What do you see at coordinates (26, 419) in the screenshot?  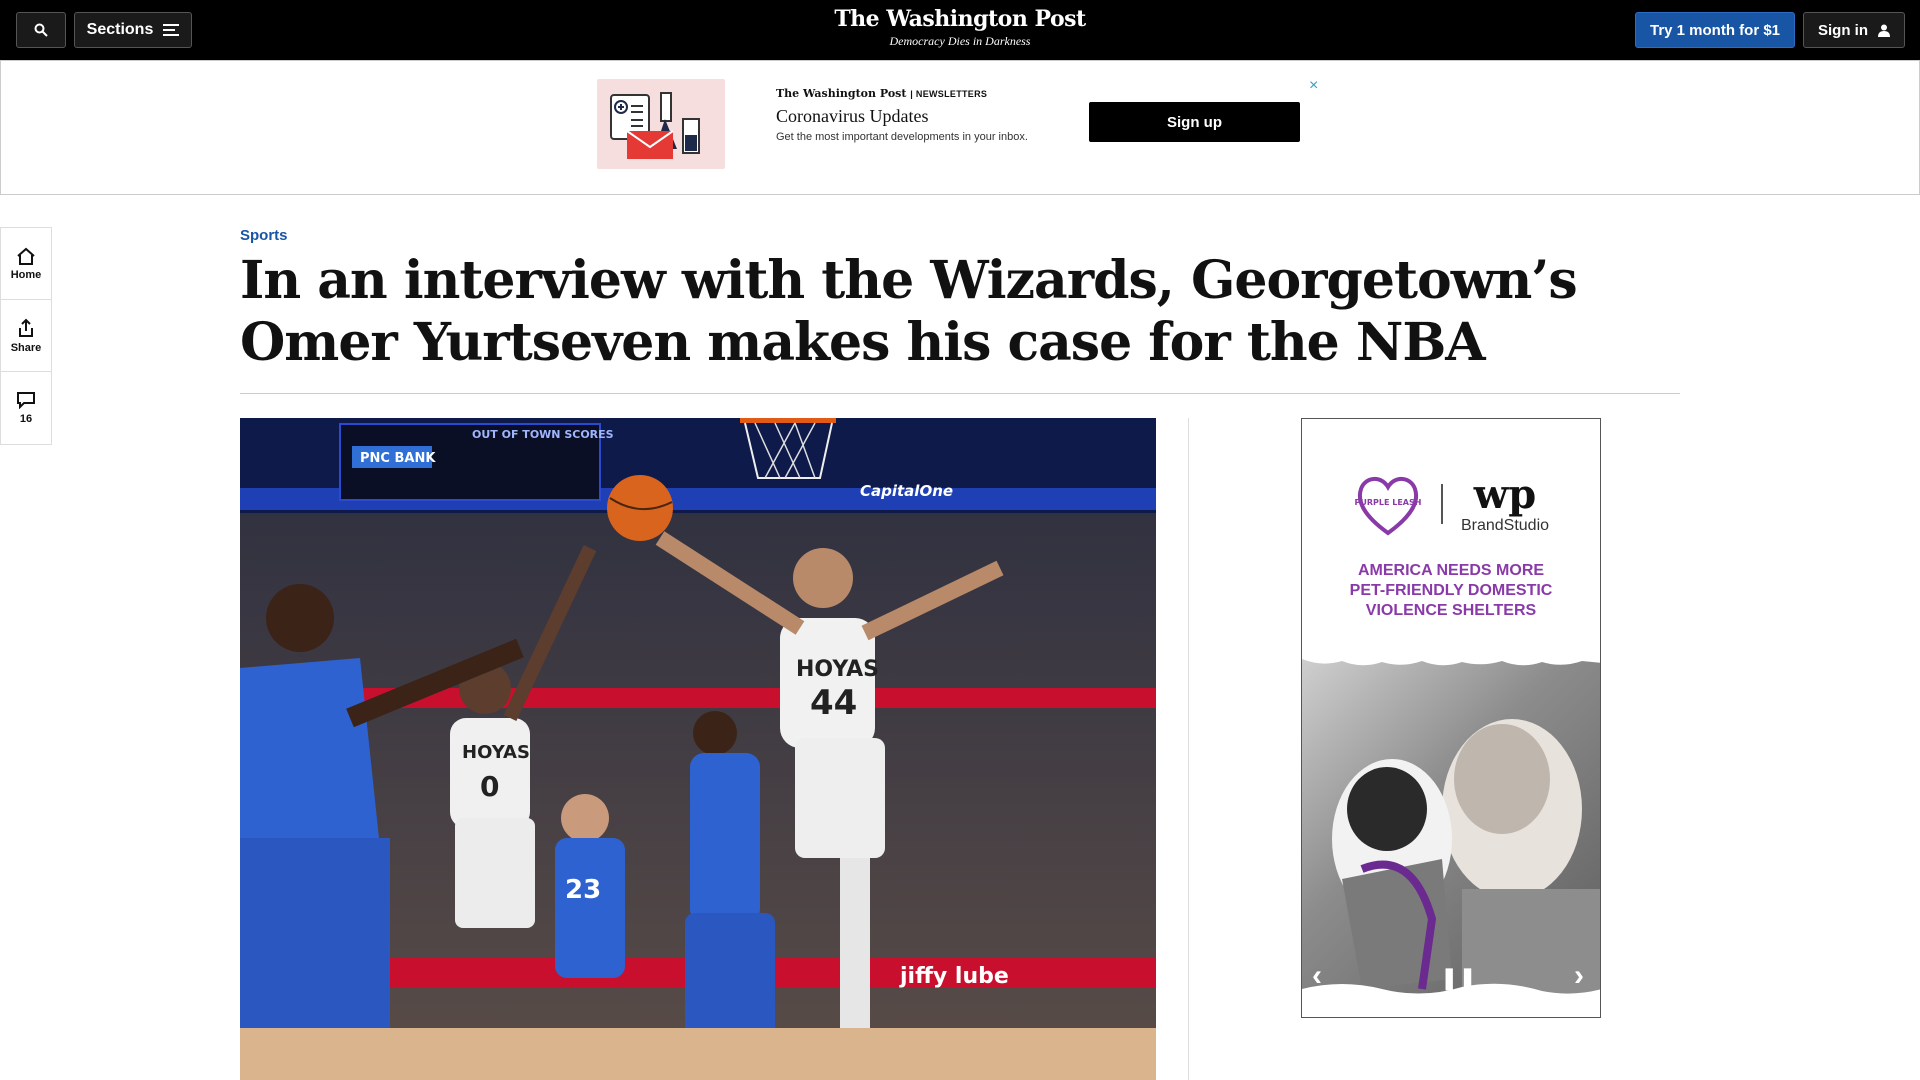 I see `rail-comments-count: 16` at bounding box center [26, 419].